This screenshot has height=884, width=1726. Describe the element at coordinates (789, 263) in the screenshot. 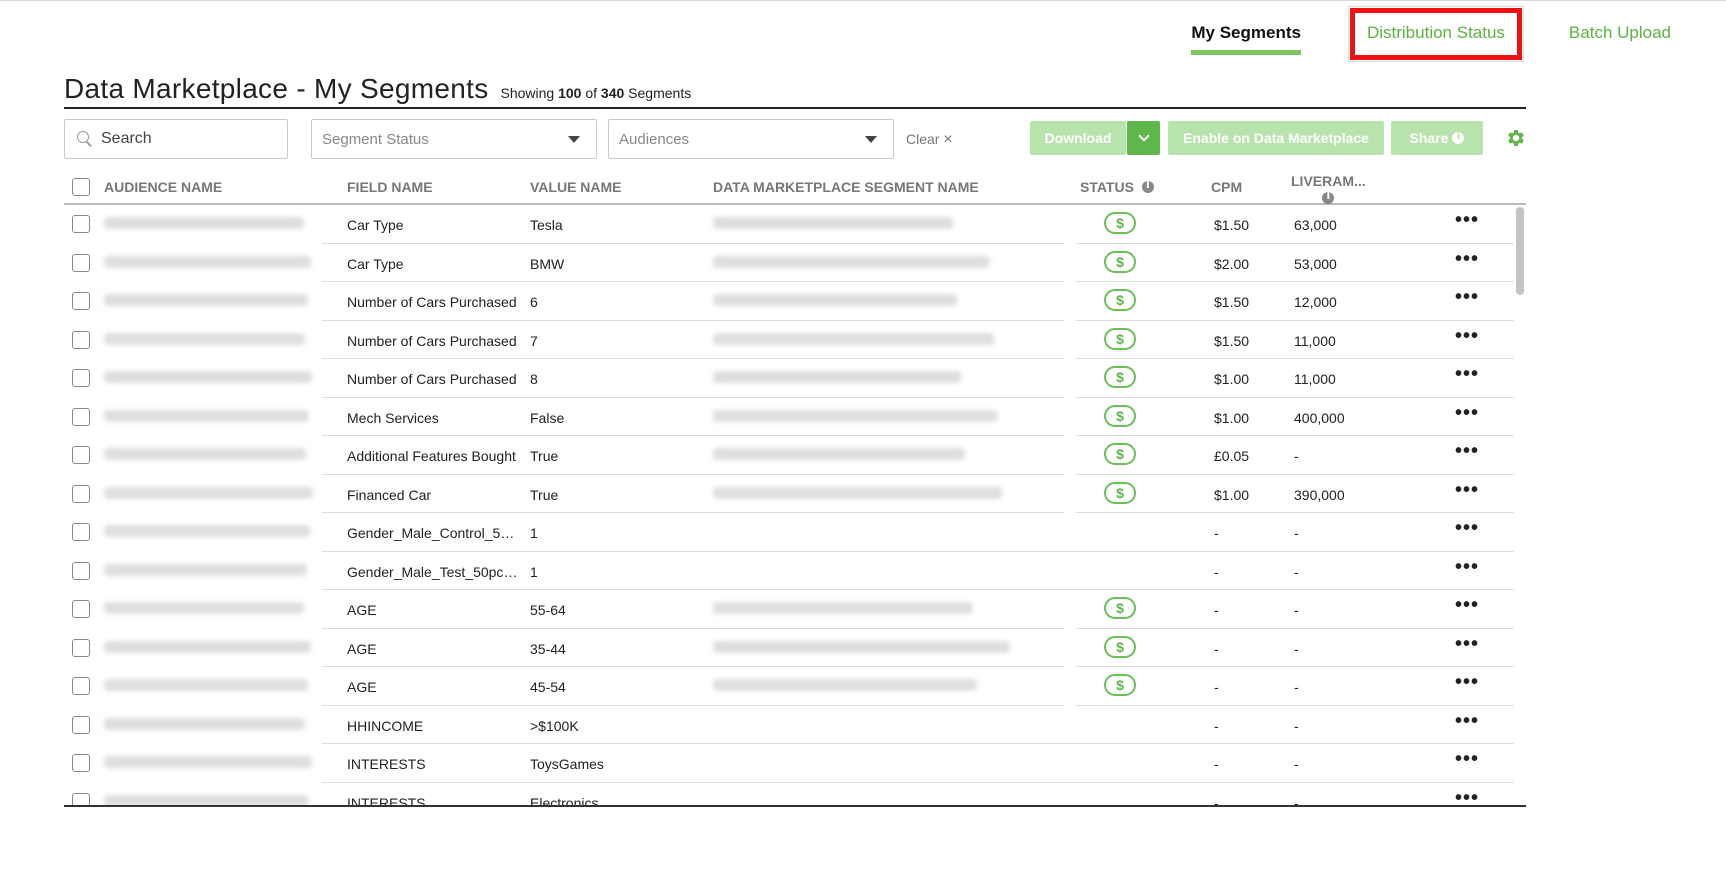

I see `table-row: Car Type BMW $ $2.00 53,000 •••` at that location.